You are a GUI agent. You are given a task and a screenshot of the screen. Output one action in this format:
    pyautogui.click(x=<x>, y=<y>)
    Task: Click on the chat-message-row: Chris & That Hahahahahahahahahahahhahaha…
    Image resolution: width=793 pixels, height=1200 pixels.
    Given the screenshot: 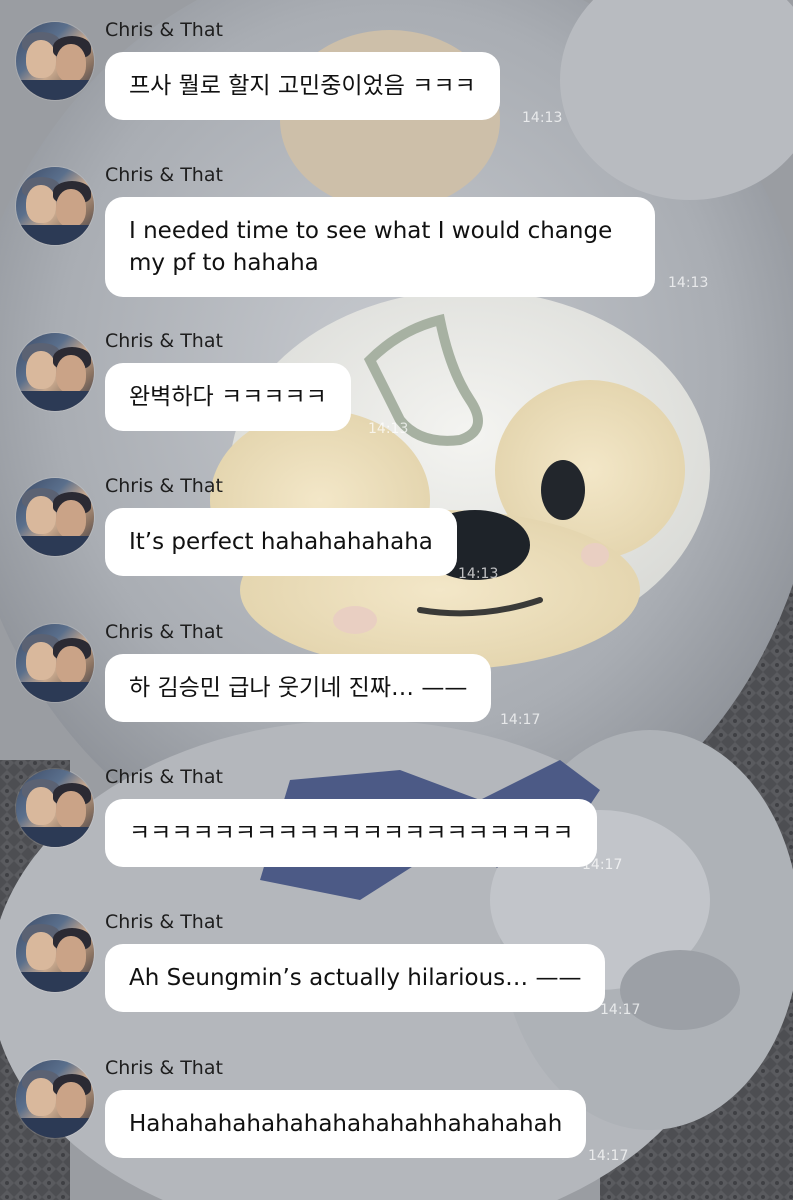 What is the action you would take?
    pyautogui.click(x=396, y=1108)
    